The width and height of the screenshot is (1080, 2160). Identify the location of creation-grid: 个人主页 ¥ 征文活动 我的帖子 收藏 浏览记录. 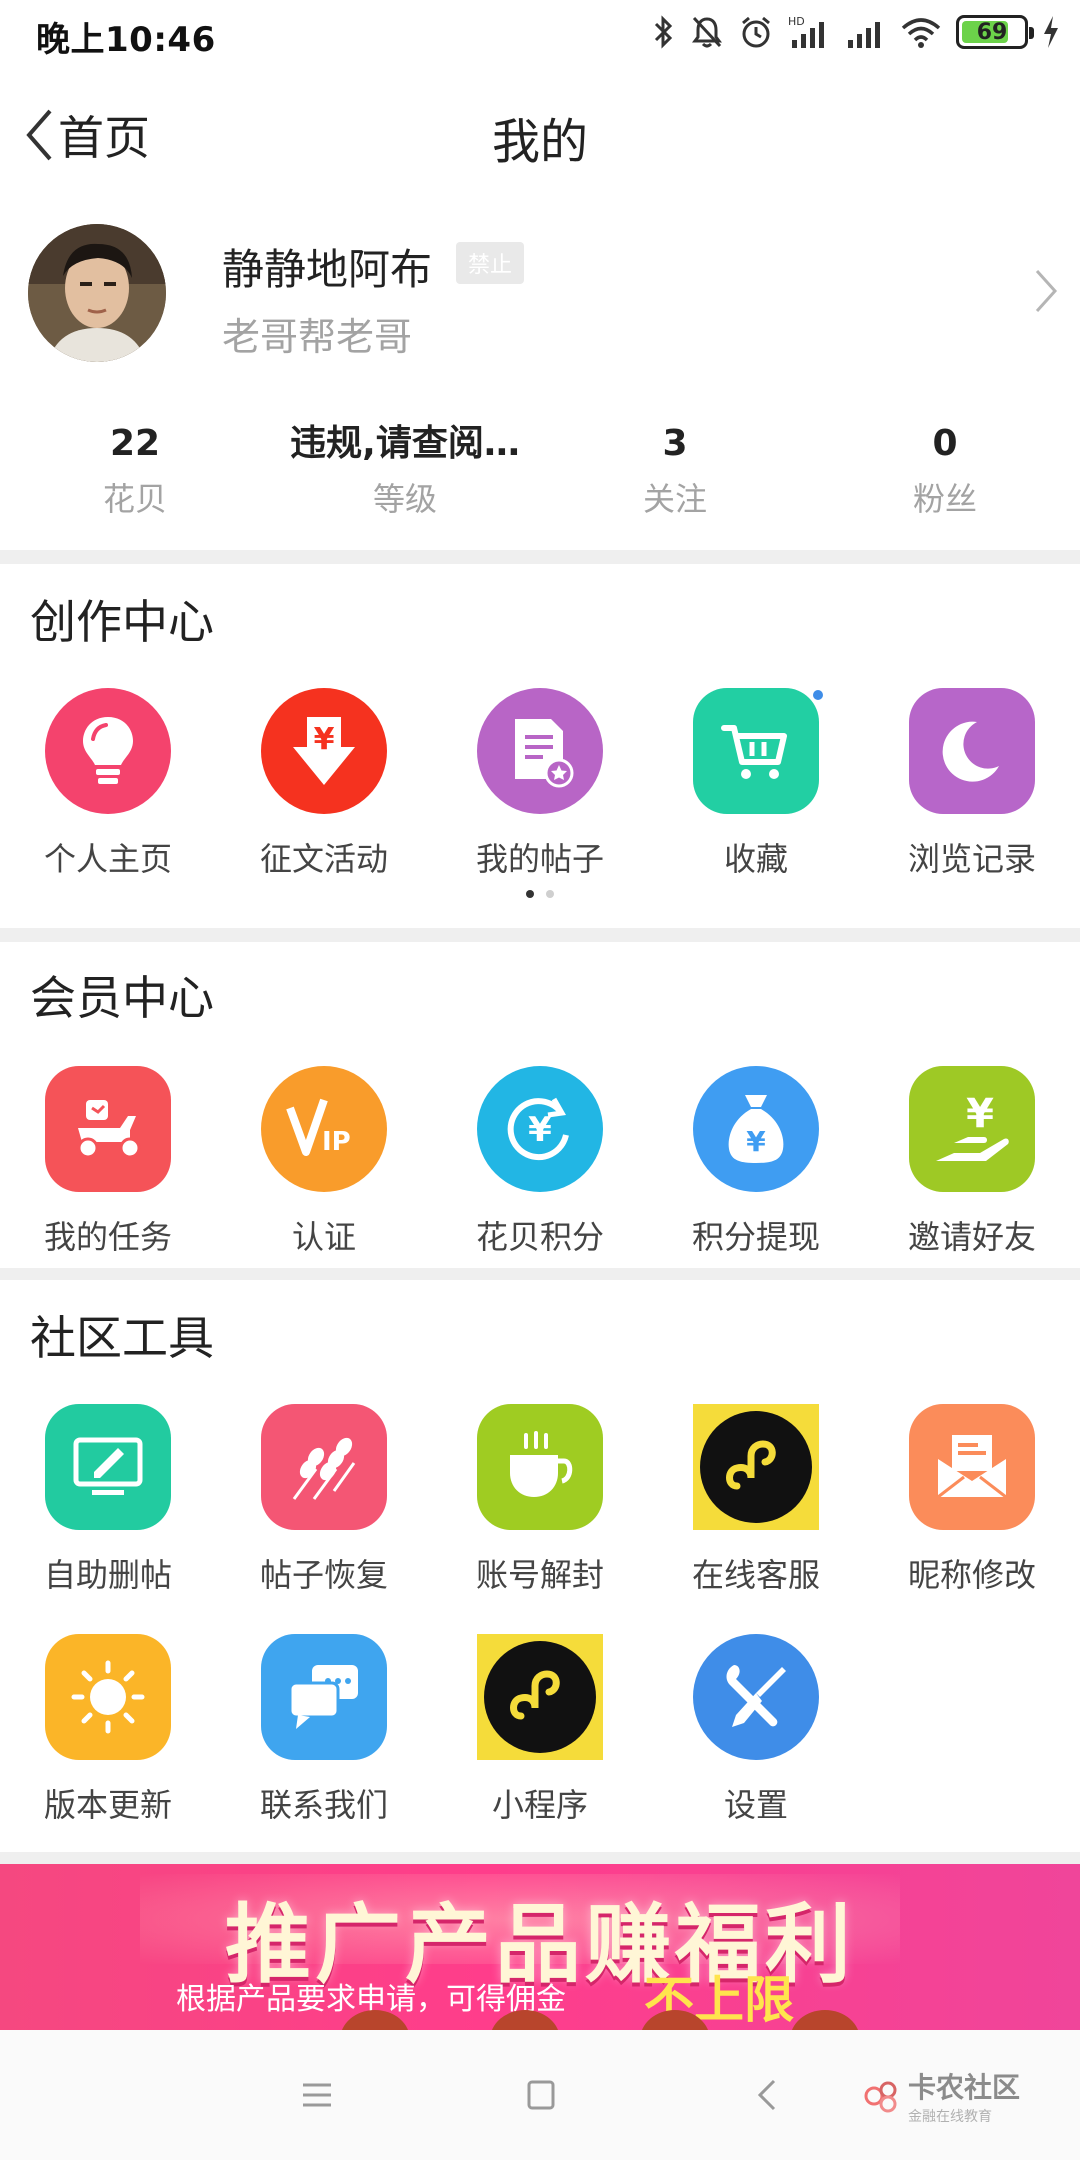
(540, 784).